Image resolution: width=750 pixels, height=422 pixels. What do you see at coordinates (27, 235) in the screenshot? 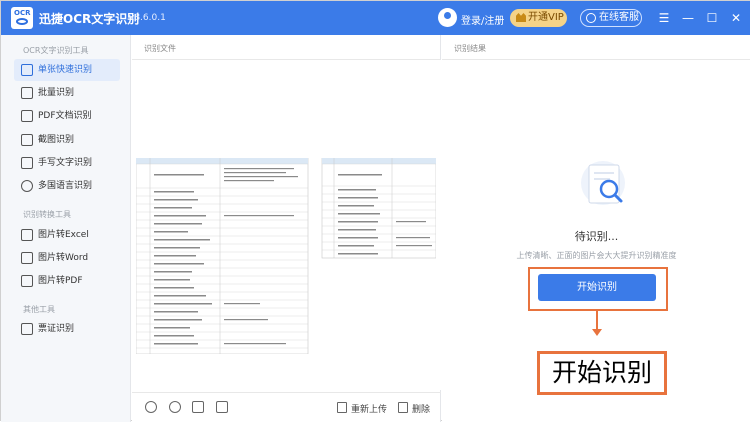
I see `excel-icon` at bounding box center [27, 235].